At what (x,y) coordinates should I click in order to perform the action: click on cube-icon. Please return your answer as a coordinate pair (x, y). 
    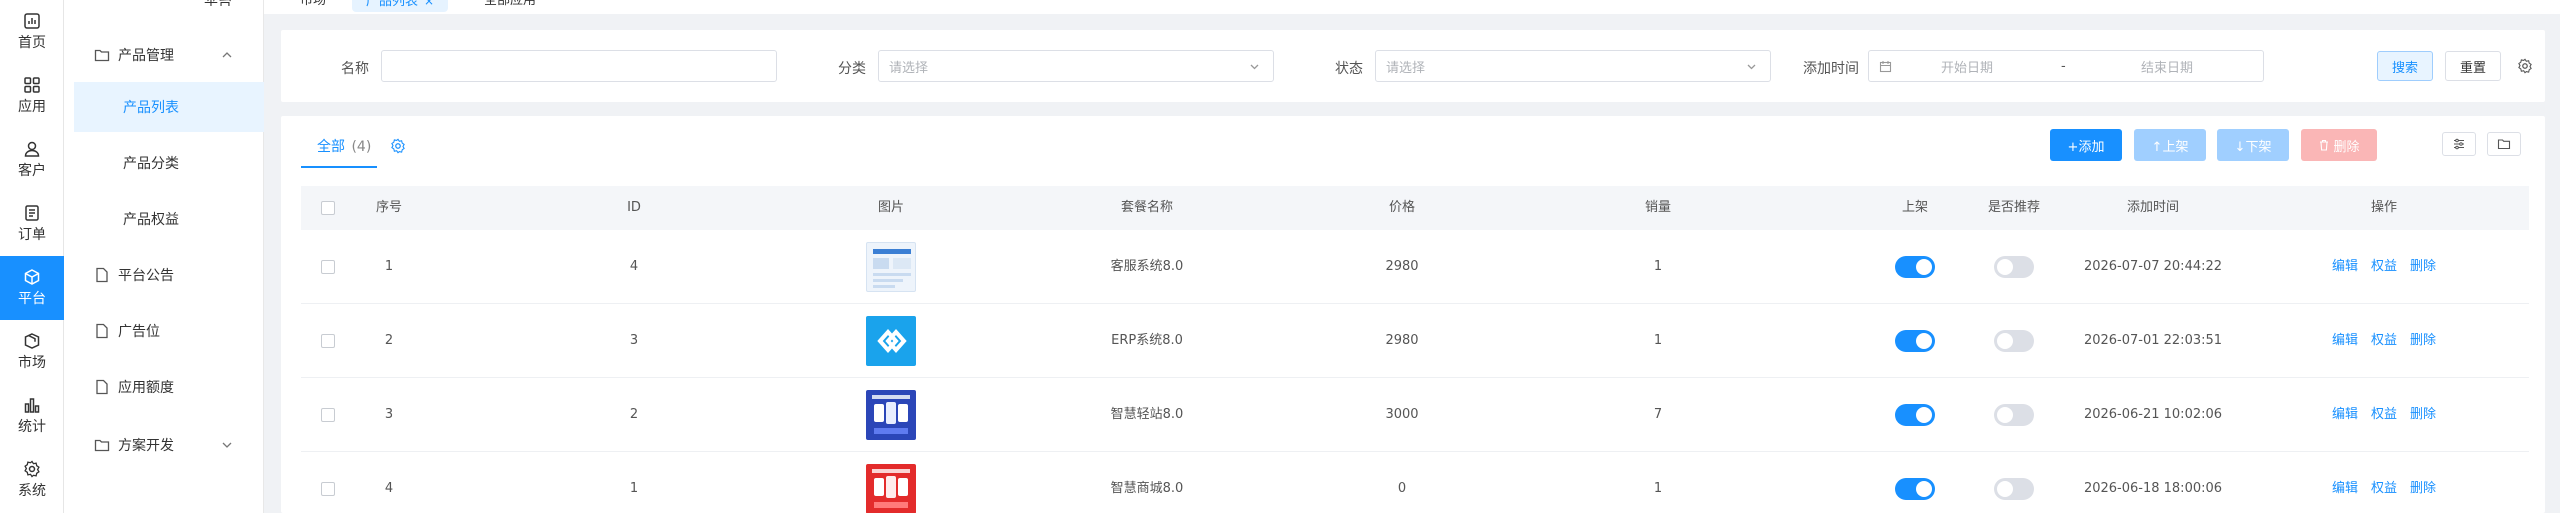
    Looking at the image, I should click on (32, 277).